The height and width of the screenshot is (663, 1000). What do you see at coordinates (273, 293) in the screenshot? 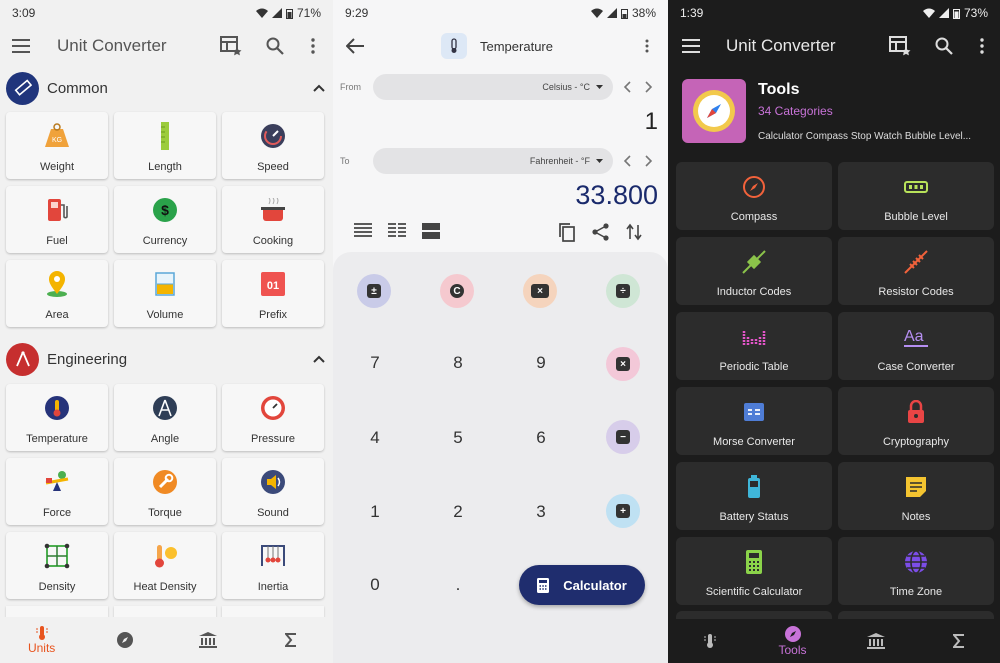
I see `tile-prefix: 01 Prefix` at bounding box center [273, 293].